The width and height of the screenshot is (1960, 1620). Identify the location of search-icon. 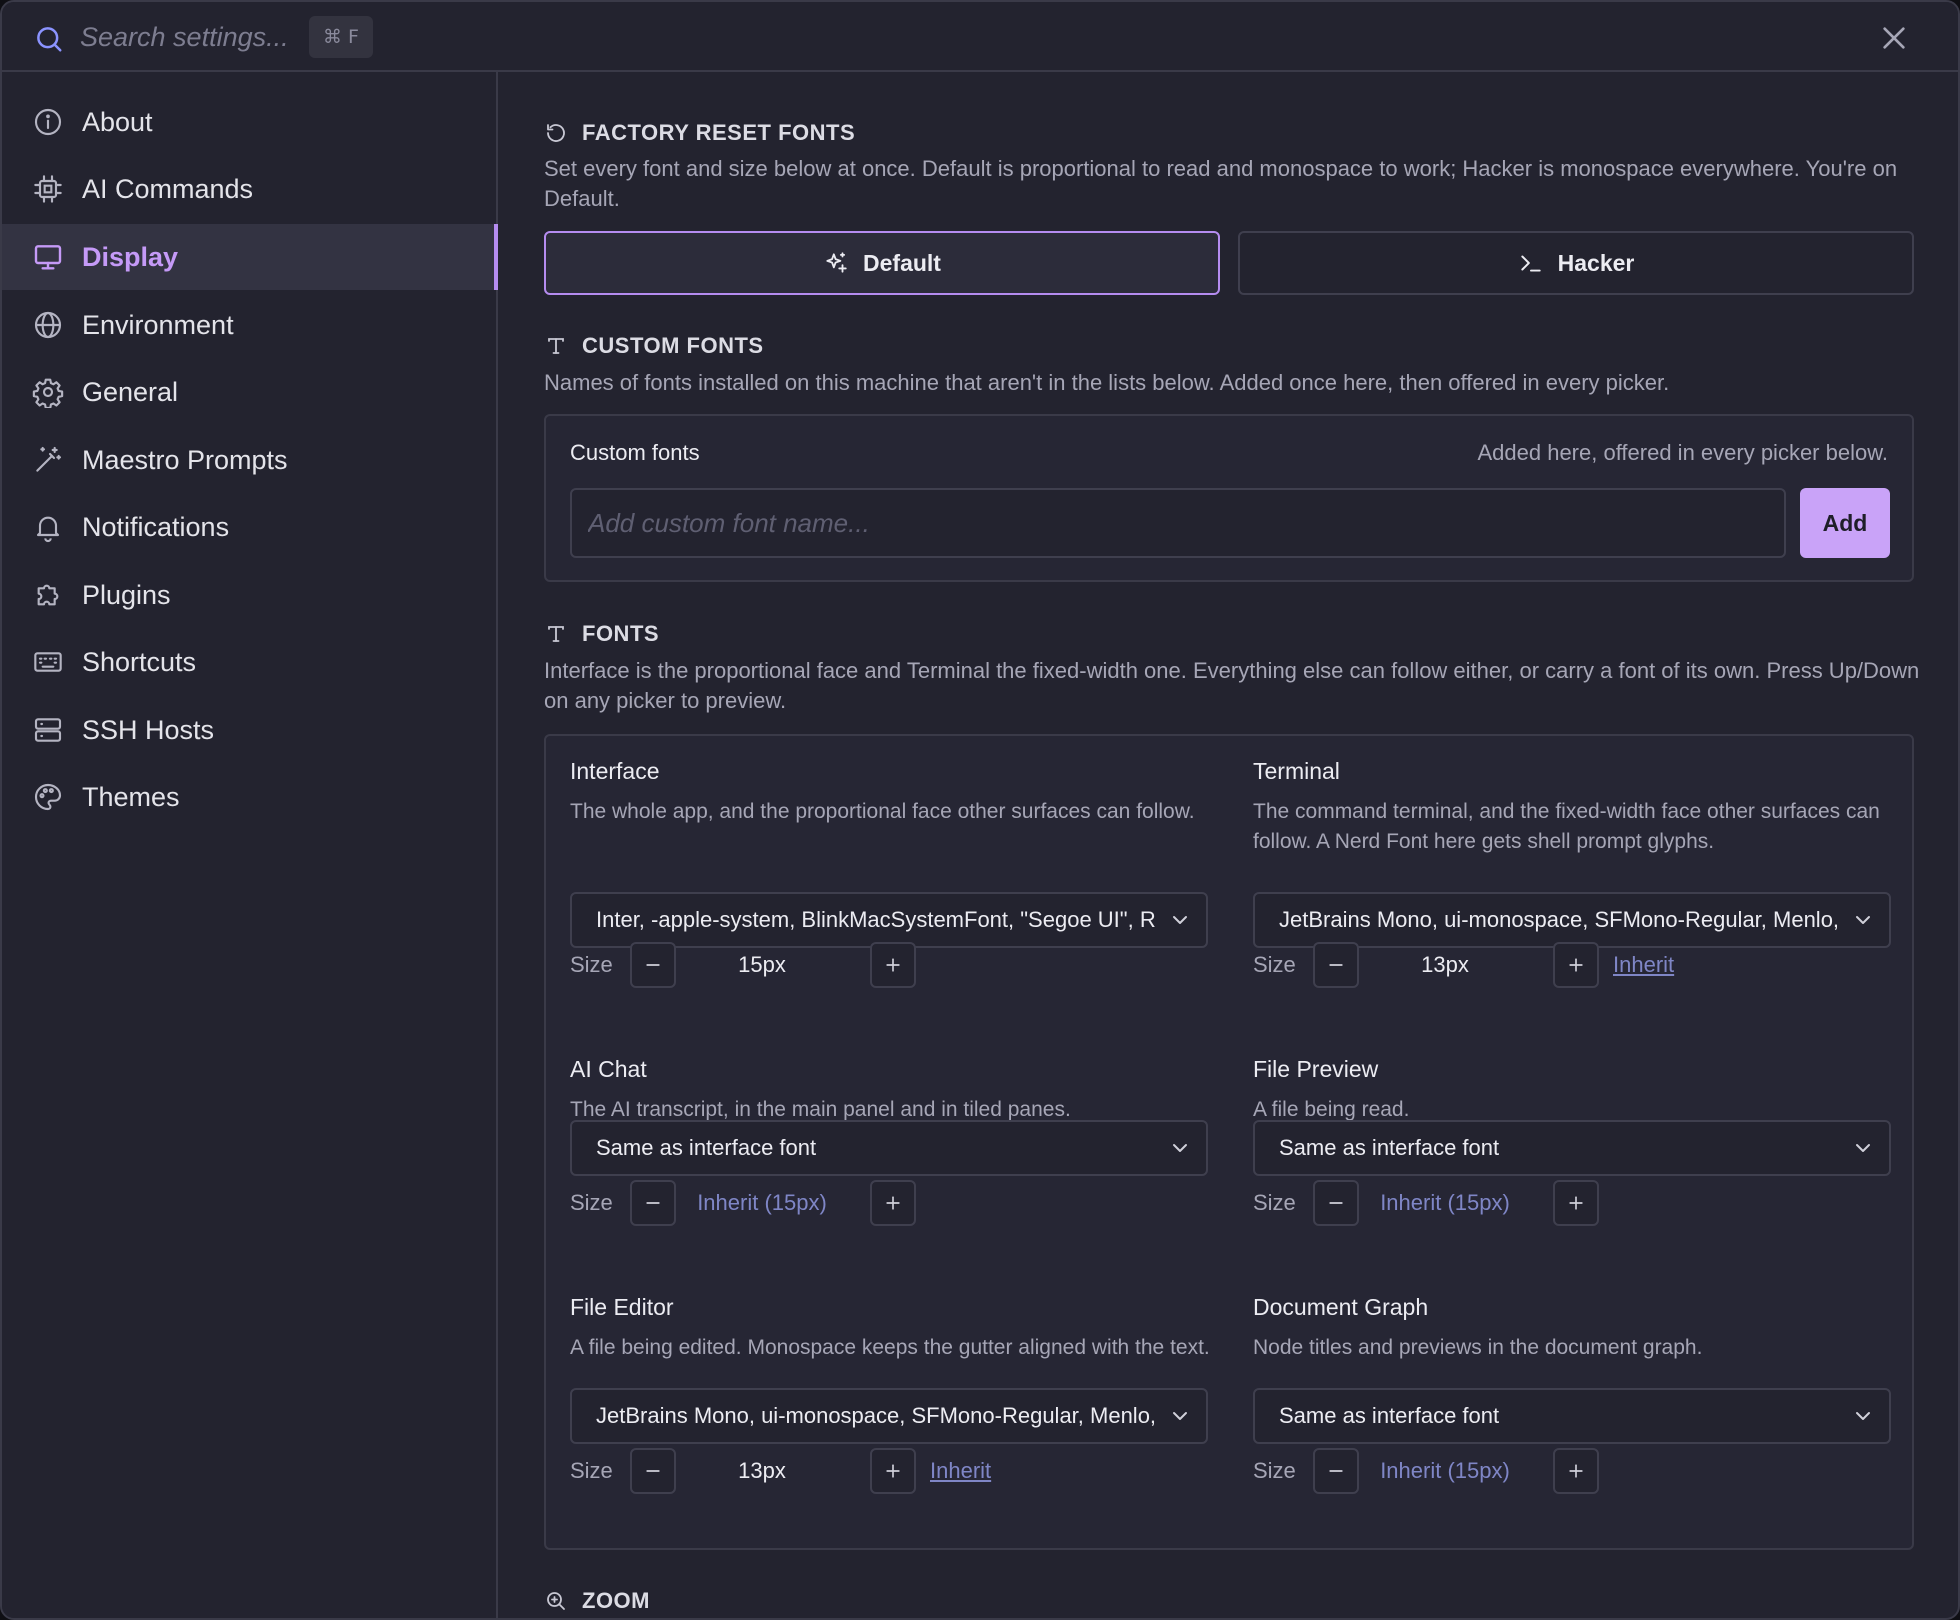
(49, 39).